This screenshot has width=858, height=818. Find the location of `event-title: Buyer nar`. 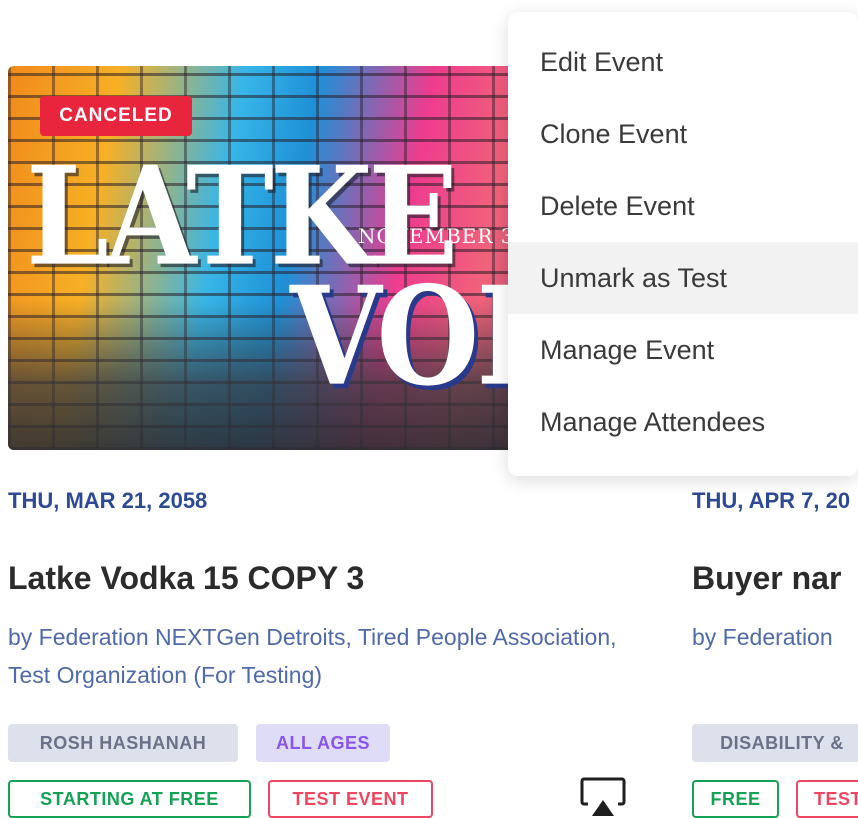

event-title: Buyer nar is located at coordinates (766, 578).